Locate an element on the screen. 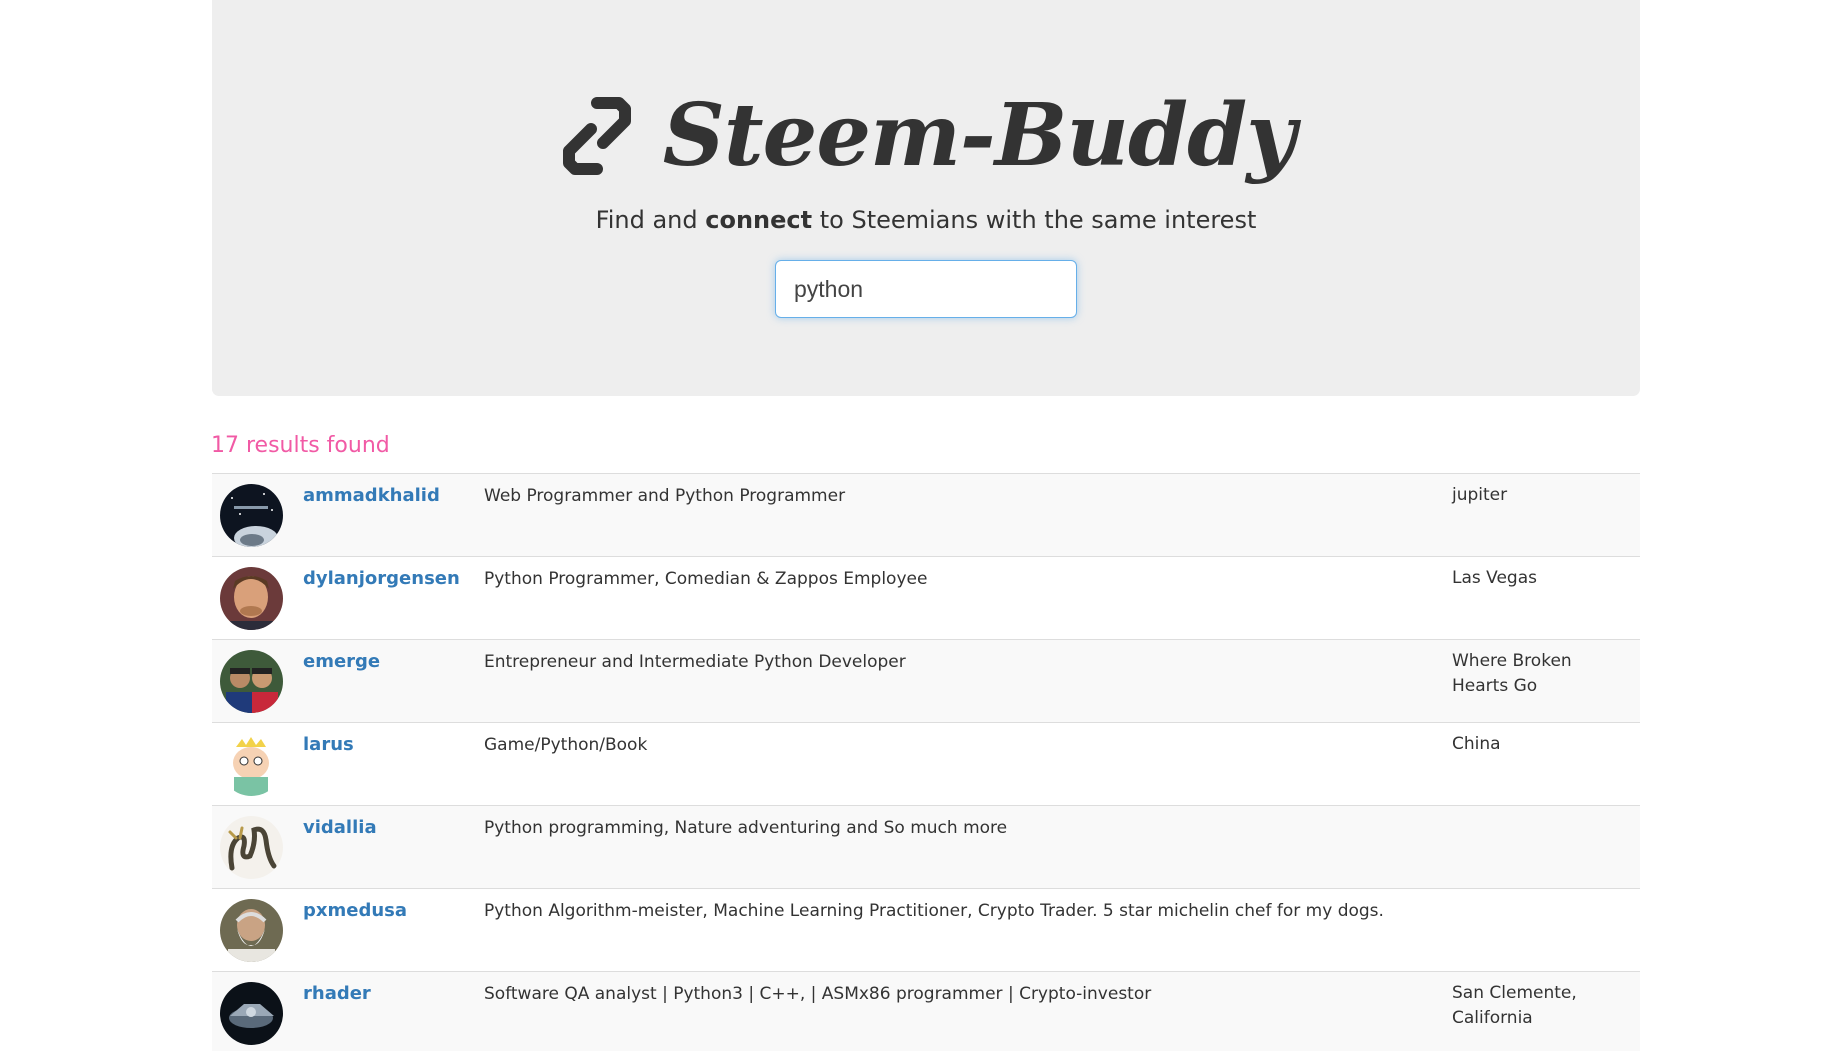 This screenshot has height=1051, width=1835. brand: Steem-Buddy is located at coordinates (926, 136).